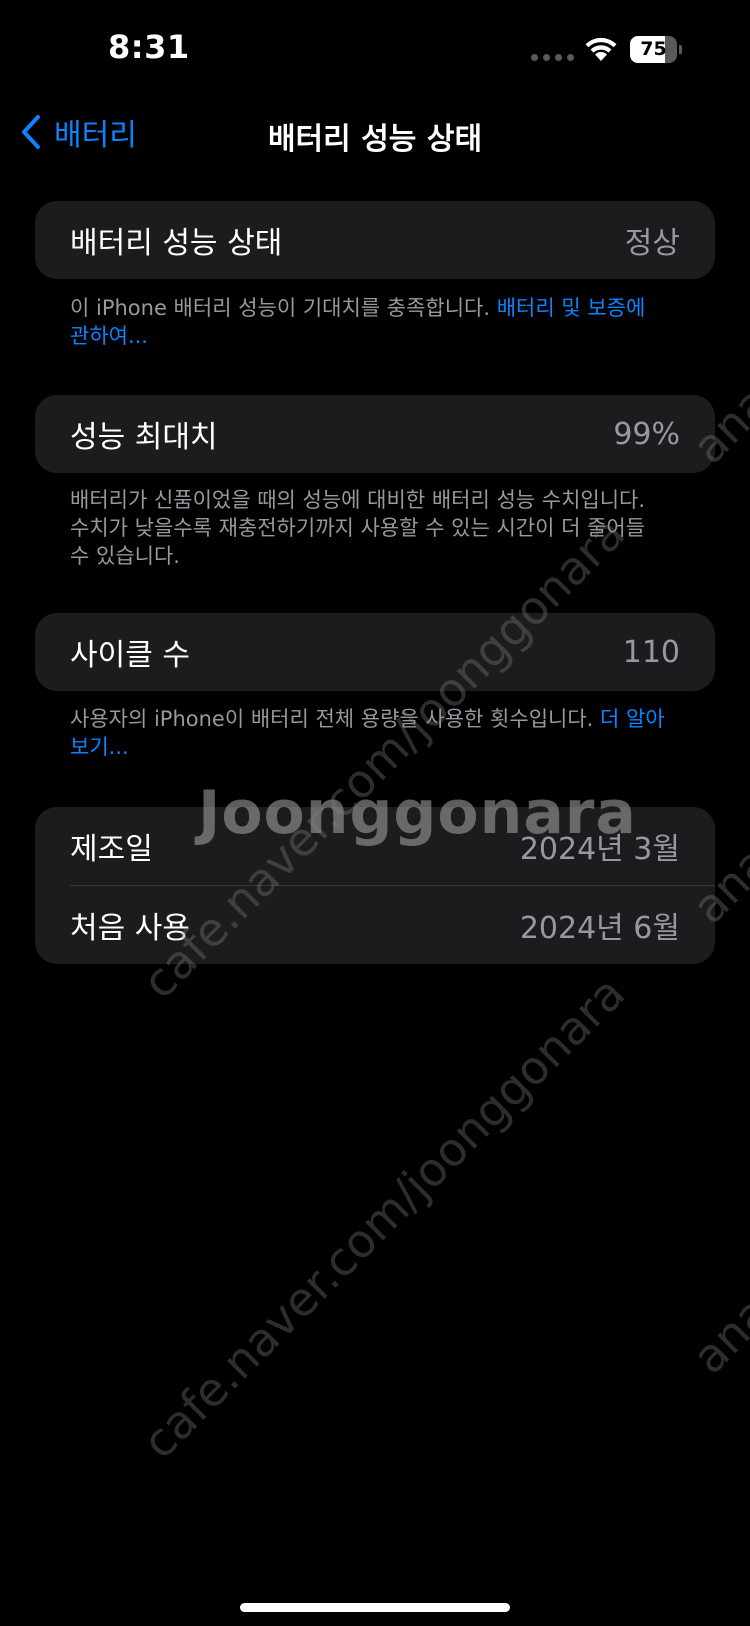  Describe the element at coordinates (144, 437) in the screenshot. I see `max-capacity-label: 성능 최대치` at that location.